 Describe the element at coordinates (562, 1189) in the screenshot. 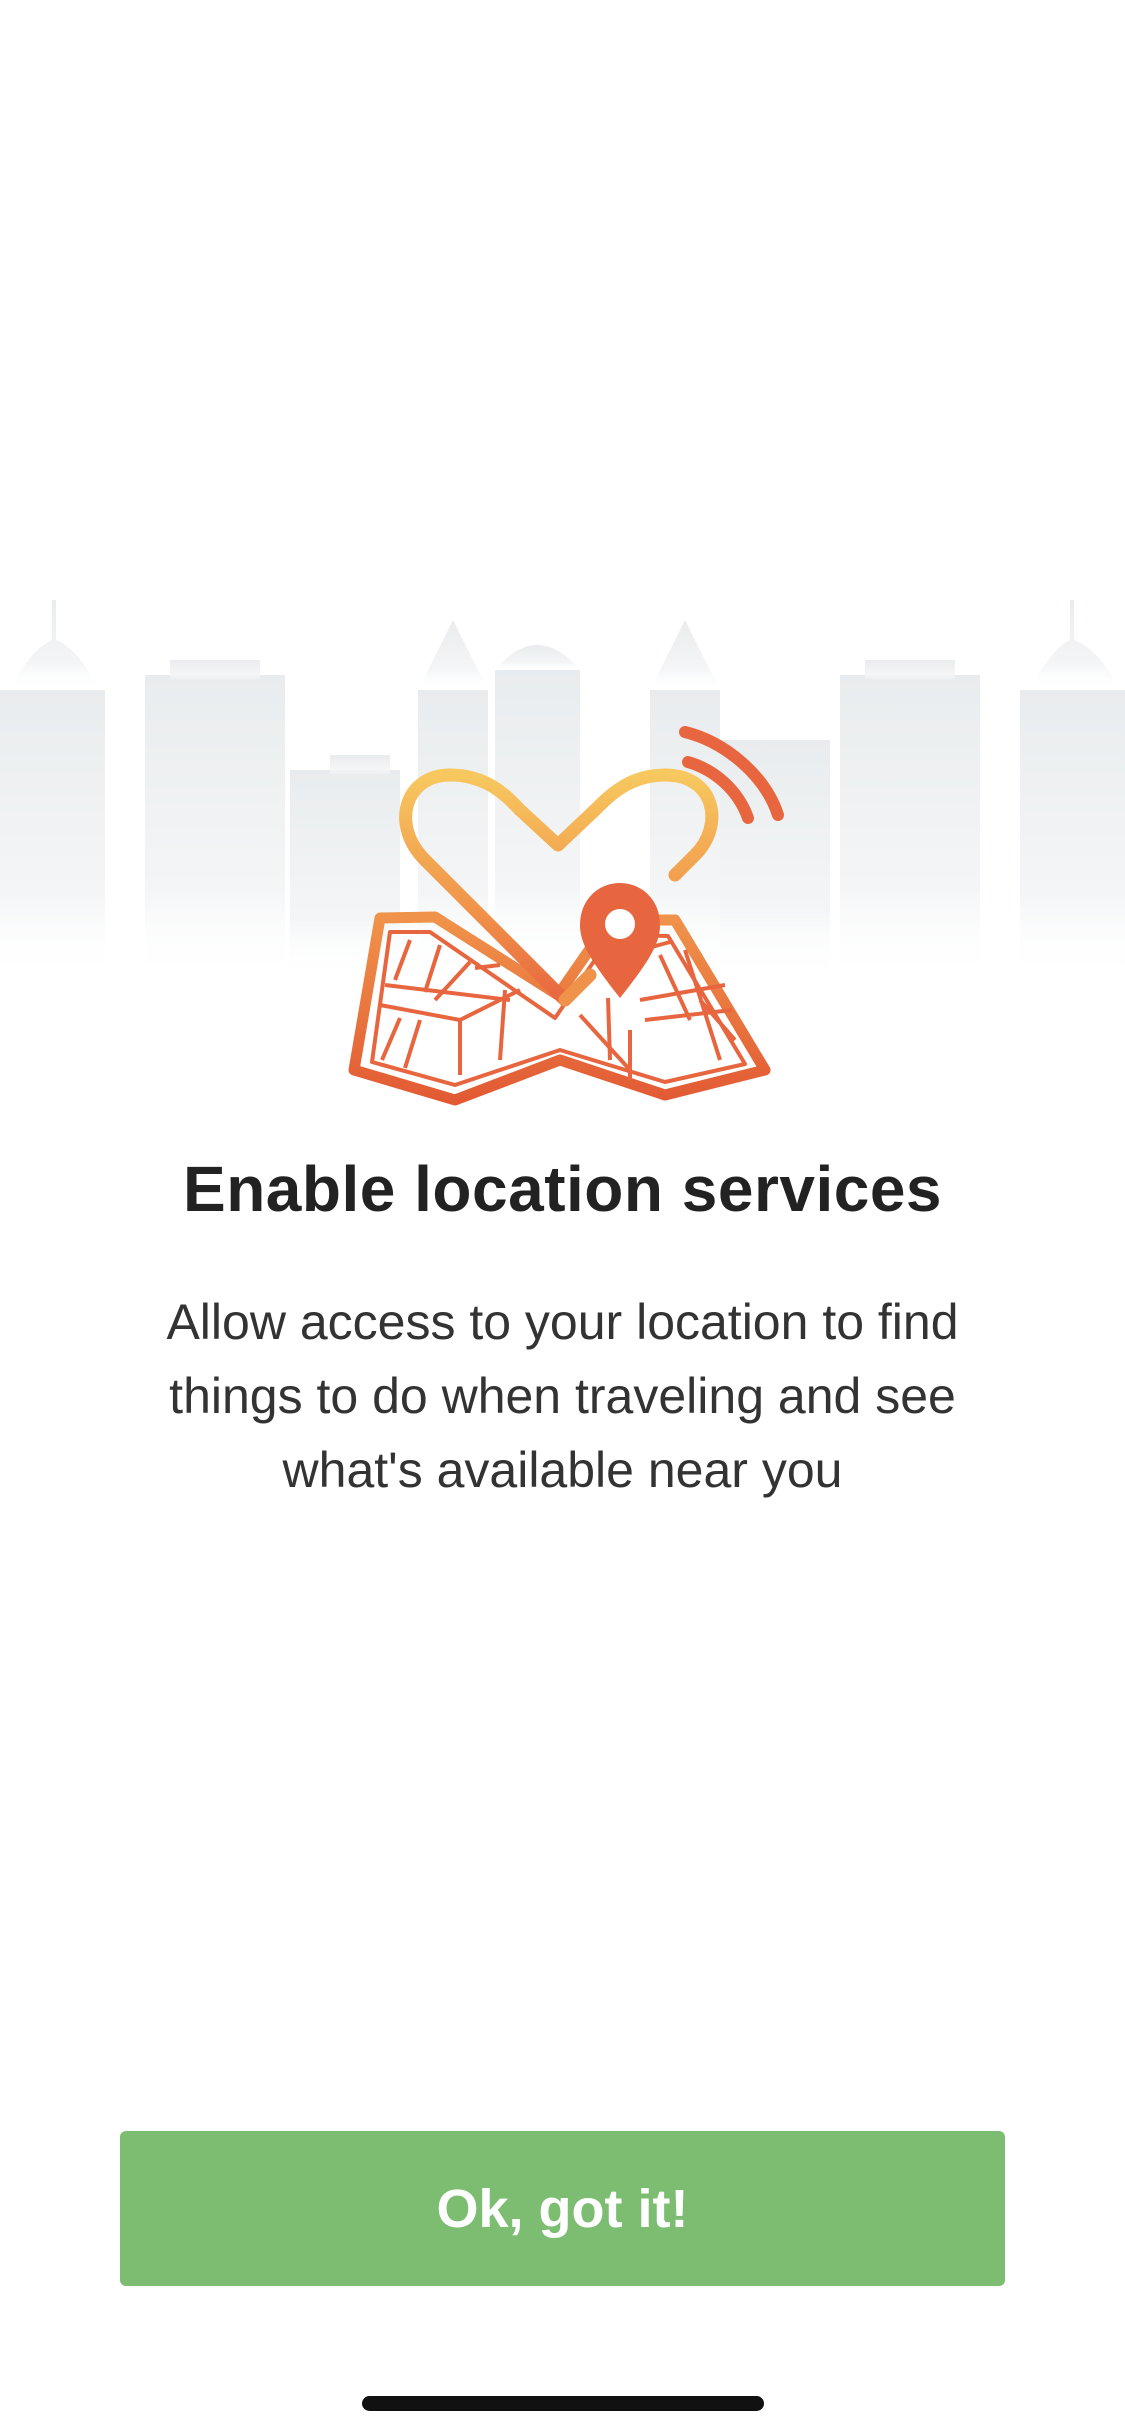

I see `page-title: Enable location services` at that location.